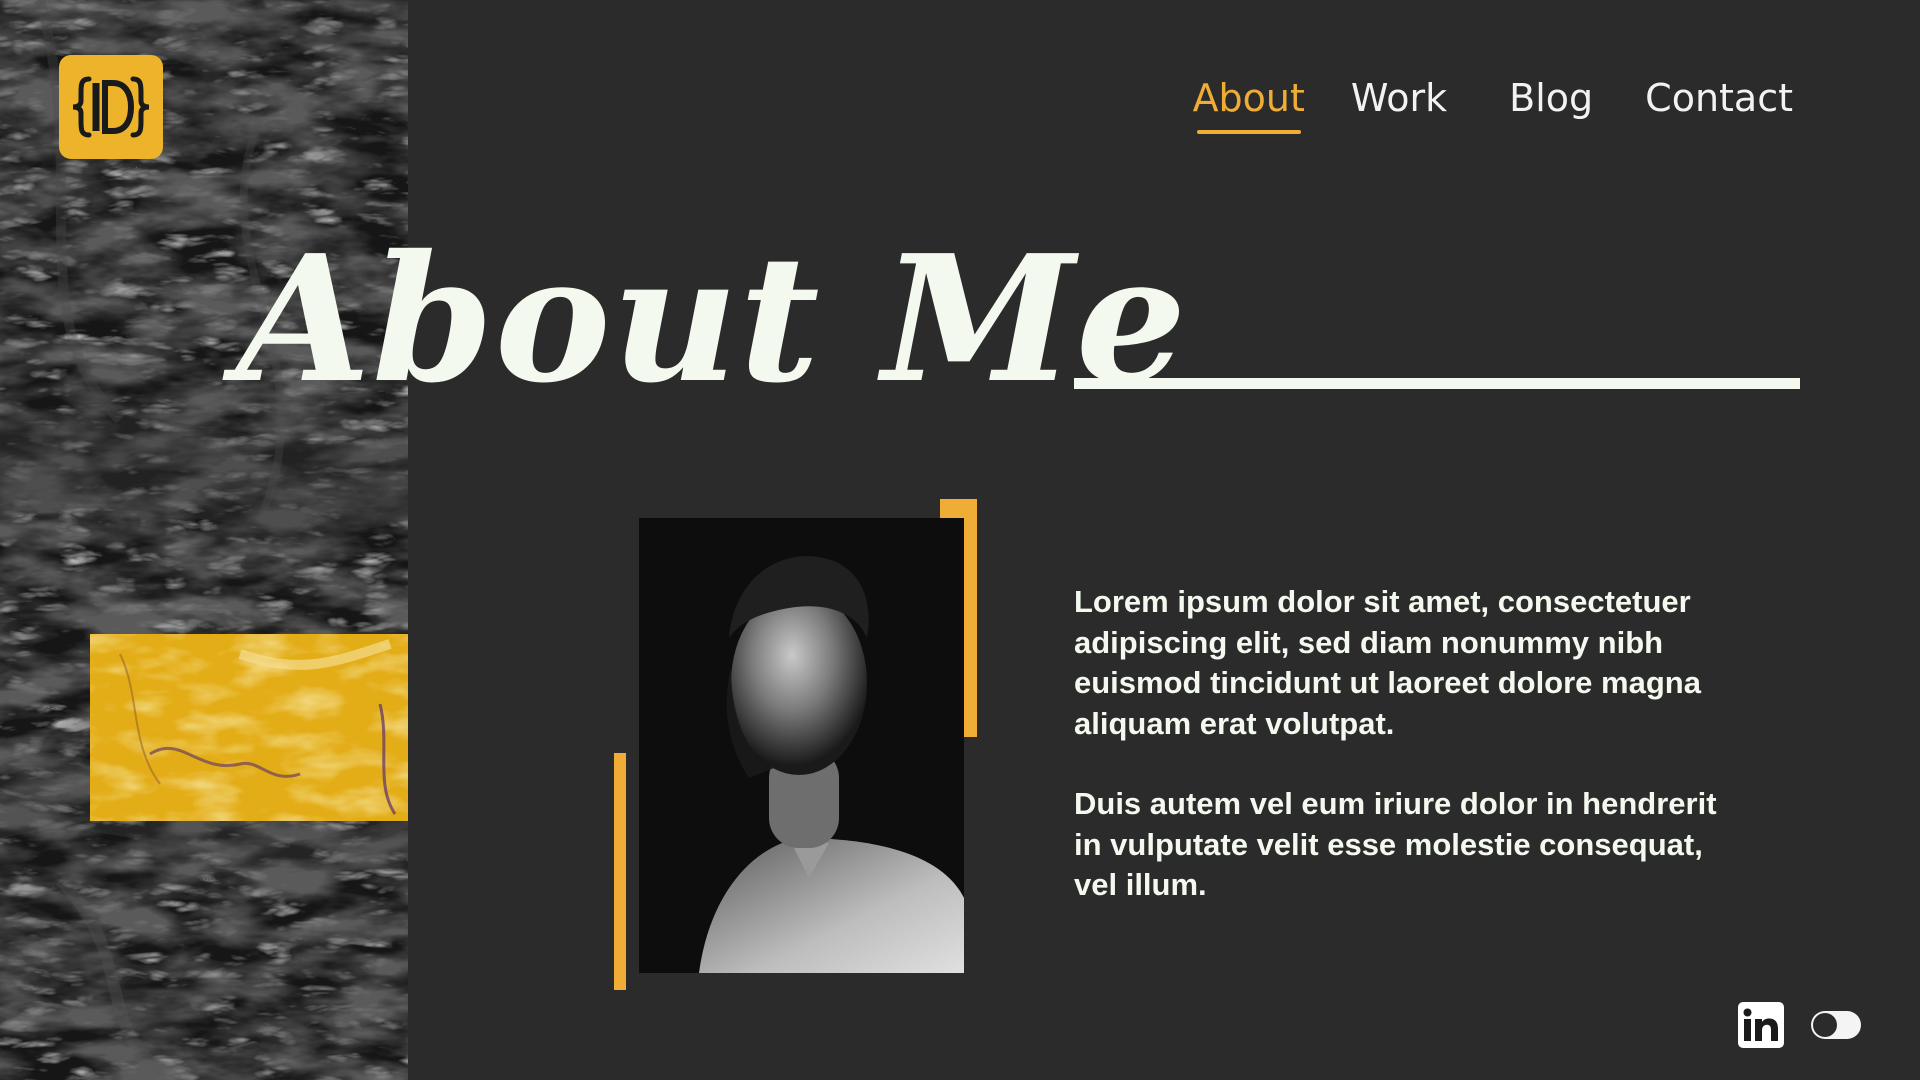  I want to click on nav-item-contact: Contact, so click(1719, 98).